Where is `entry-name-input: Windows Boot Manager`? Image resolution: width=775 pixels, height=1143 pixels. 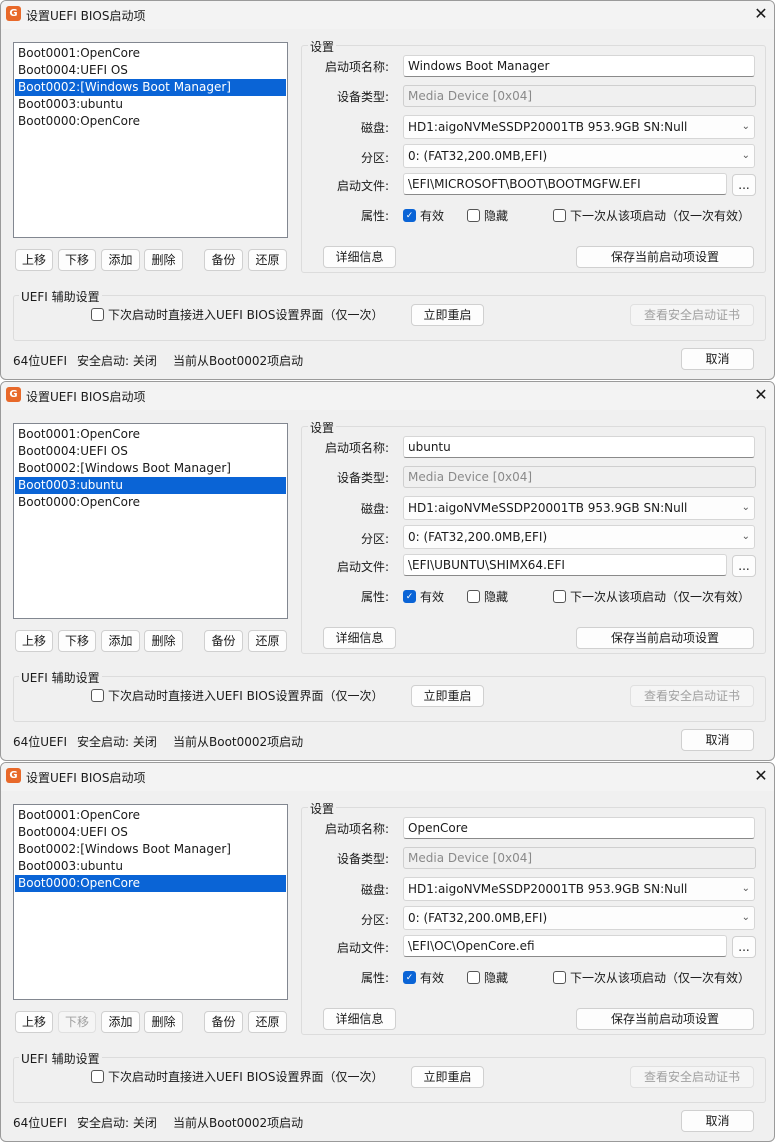 entry-name-input: Windows Boot Manager is located at coordinates (579, 66).